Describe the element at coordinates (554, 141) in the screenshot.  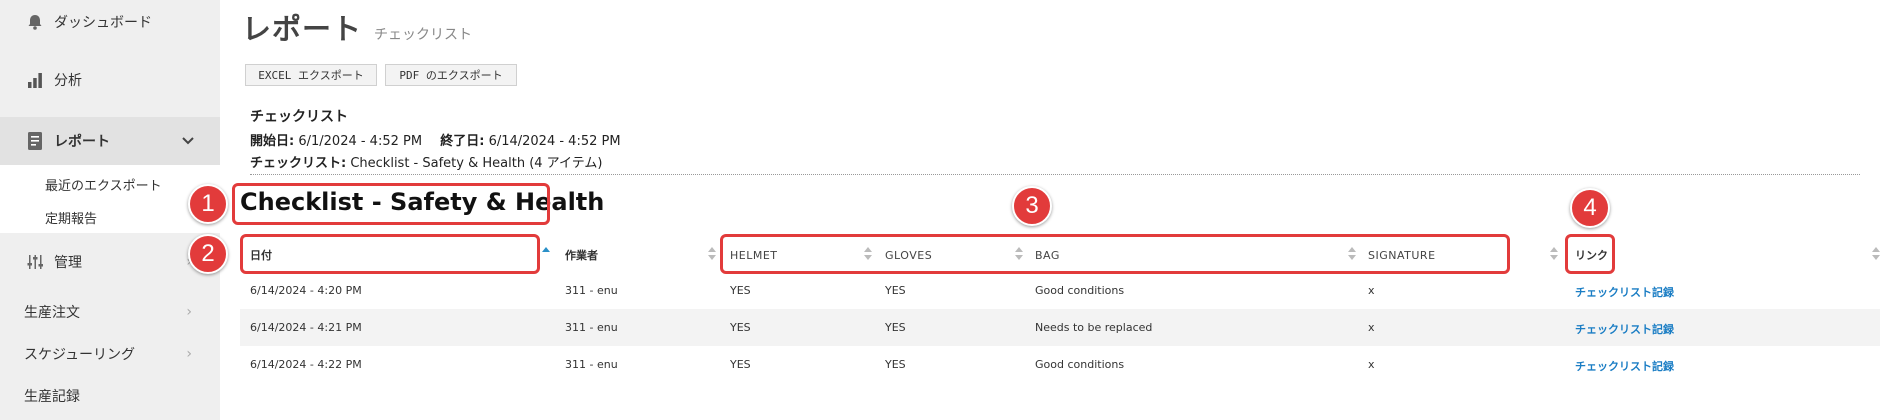
I see `end-date-value: 6/14/2024 - 4:52 PM` at that location.